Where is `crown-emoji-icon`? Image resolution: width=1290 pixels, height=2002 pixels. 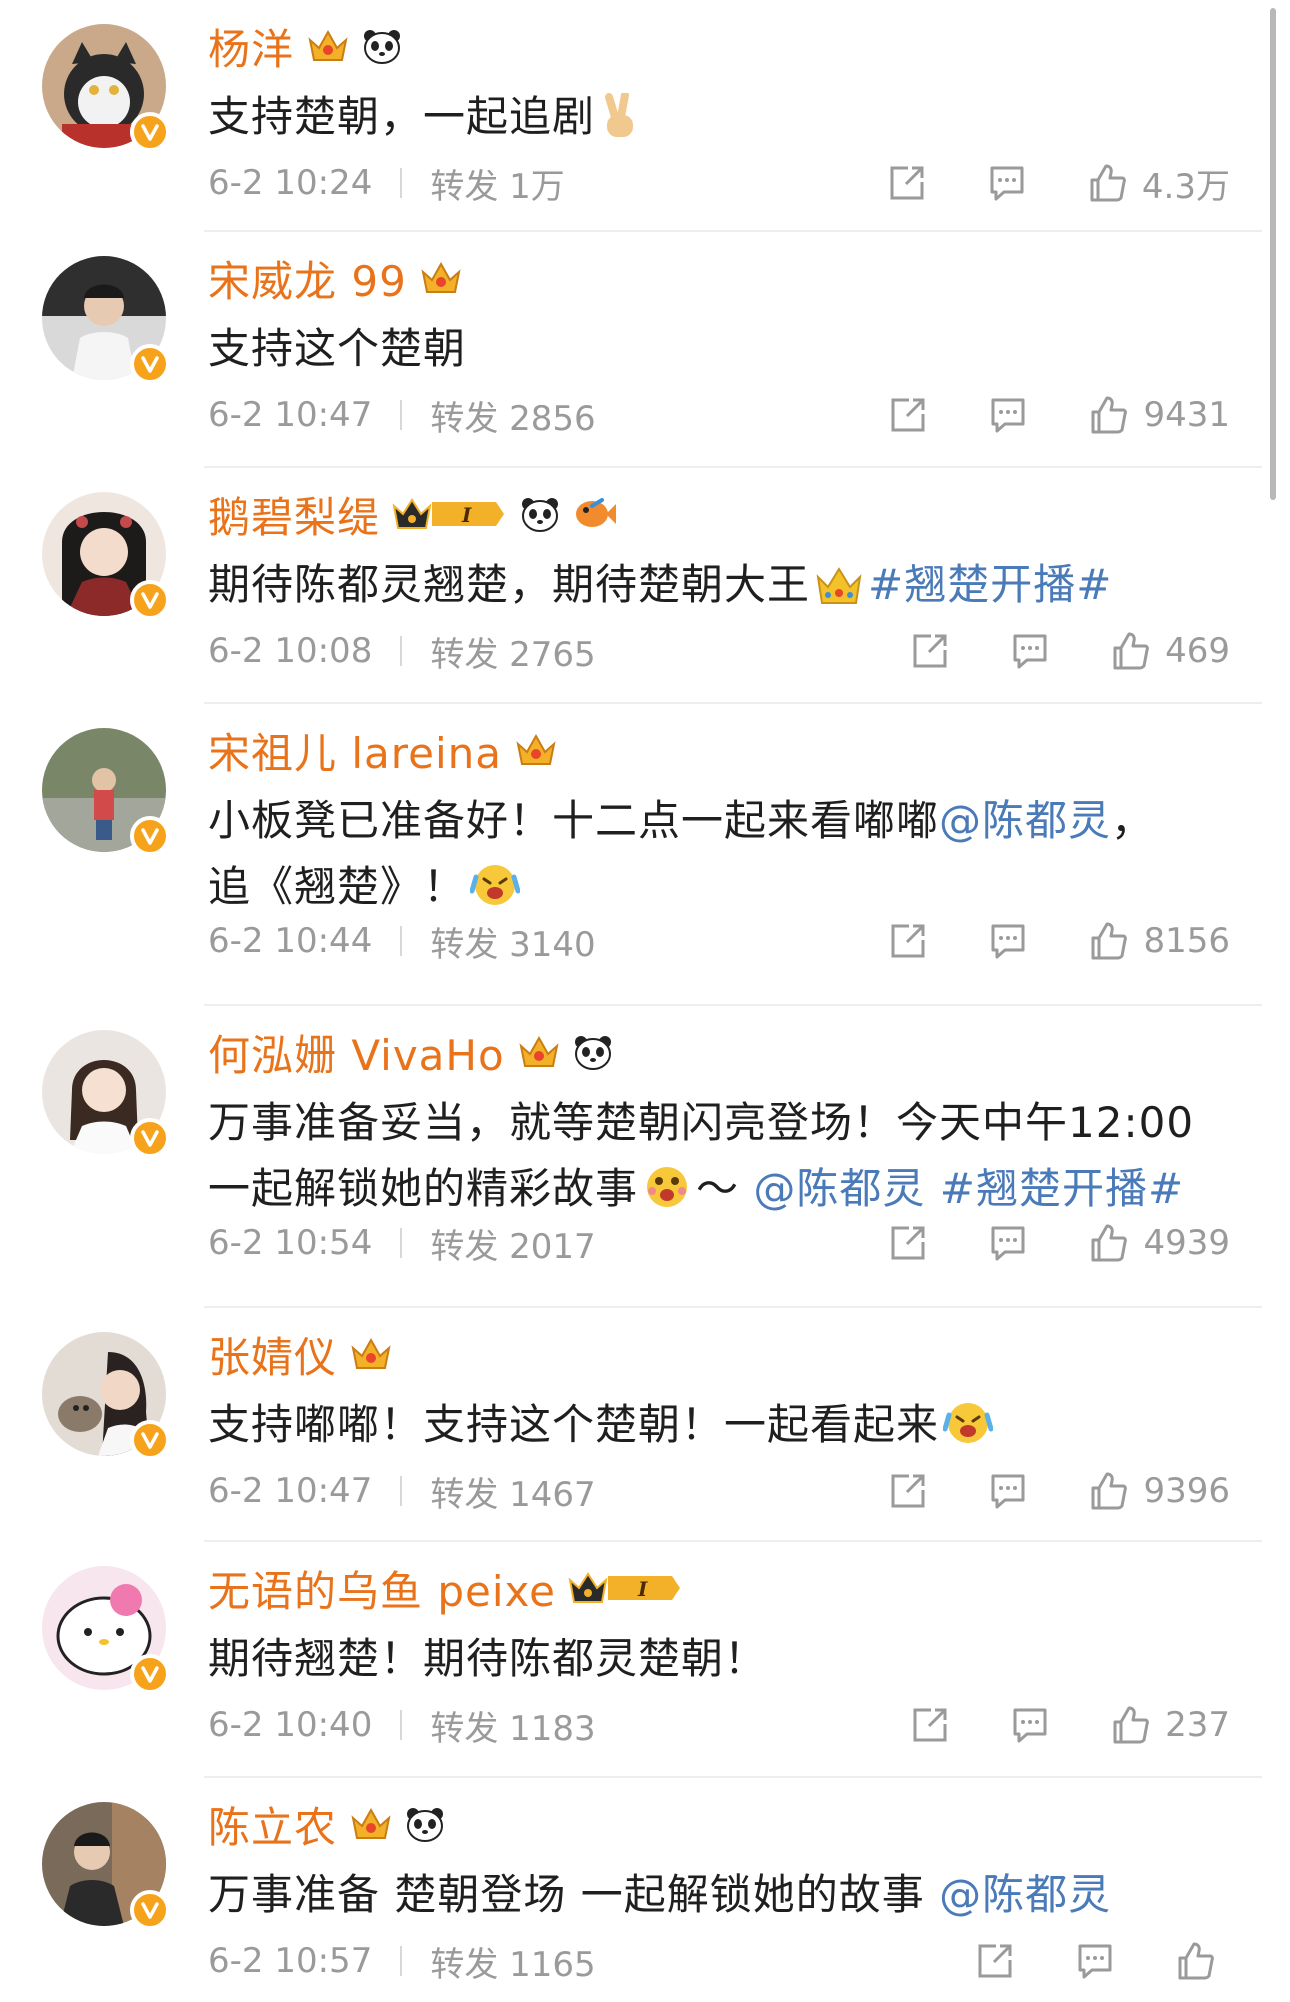
crown-emoji-icon is located at coordinates (839, 593).